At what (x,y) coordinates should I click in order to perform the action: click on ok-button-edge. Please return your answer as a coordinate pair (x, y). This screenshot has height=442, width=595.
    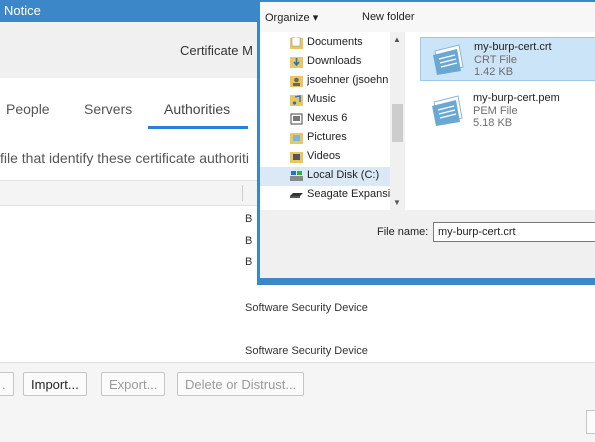
    Looking at the image, I should click on (590, 422).